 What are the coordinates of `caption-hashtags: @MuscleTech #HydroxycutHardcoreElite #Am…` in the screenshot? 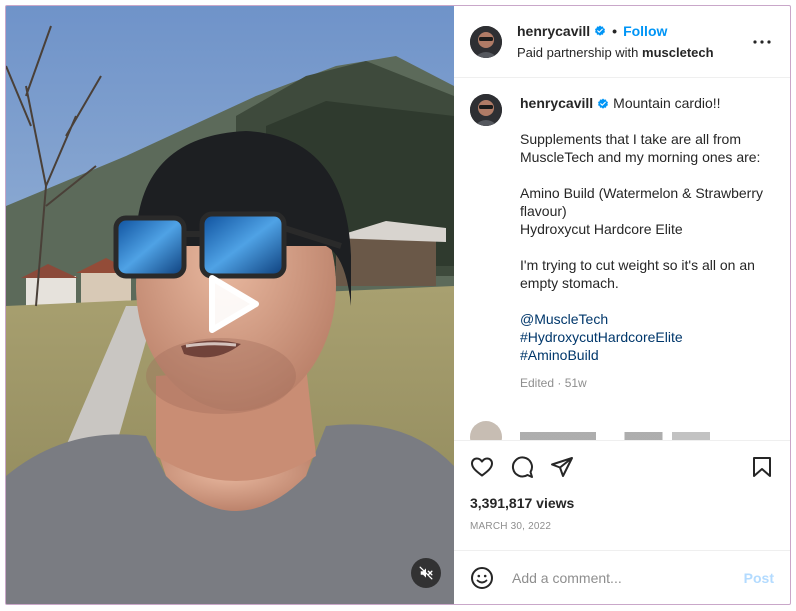 It's located at (646, 337).